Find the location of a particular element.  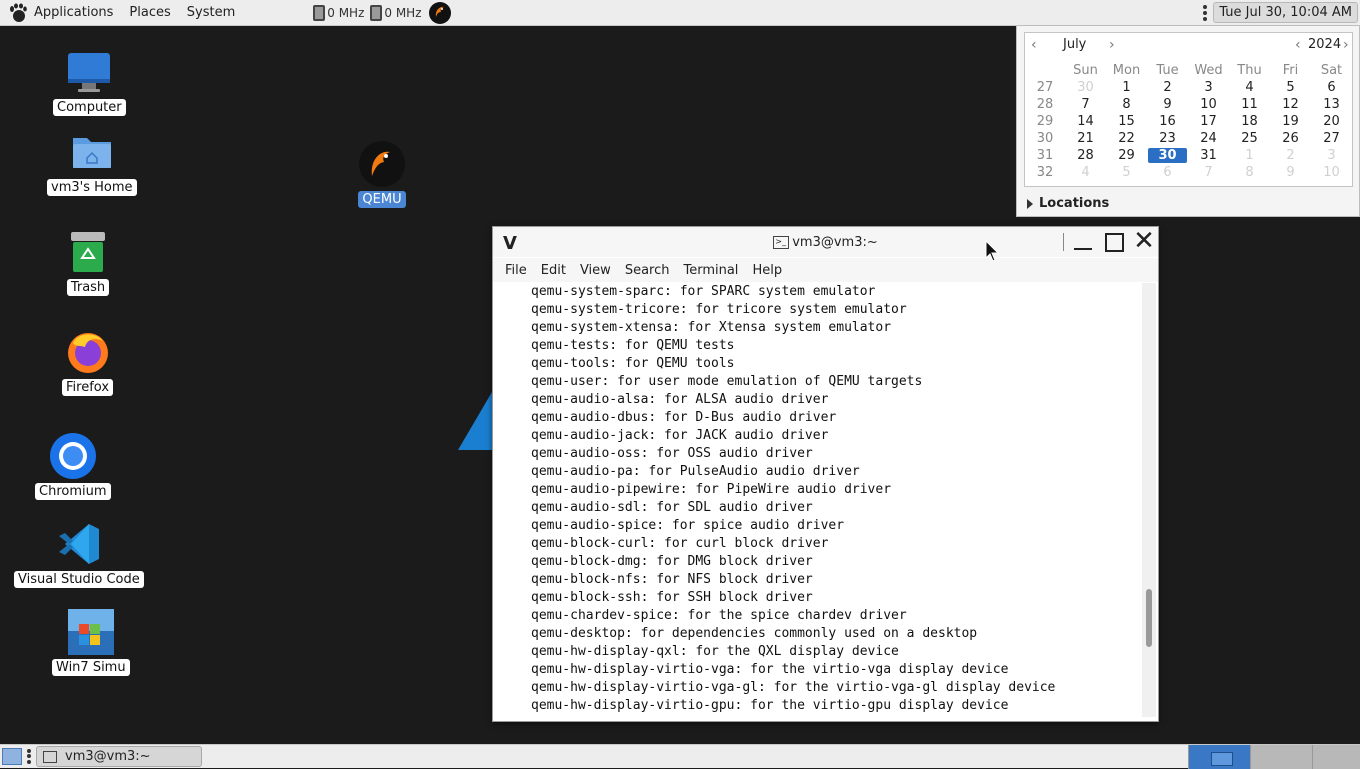

calendar-day: 27 is located at coordinates (1331, 138).